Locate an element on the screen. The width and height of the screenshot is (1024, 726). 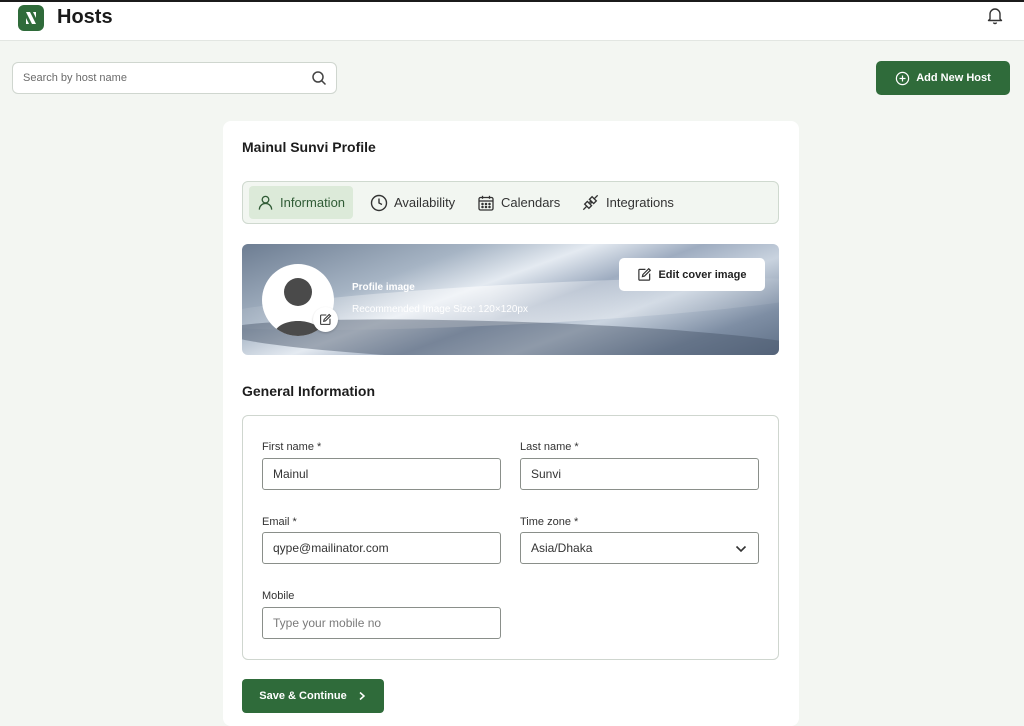
save-continue-label: Save & Continue is located at coordinates (303, 696).